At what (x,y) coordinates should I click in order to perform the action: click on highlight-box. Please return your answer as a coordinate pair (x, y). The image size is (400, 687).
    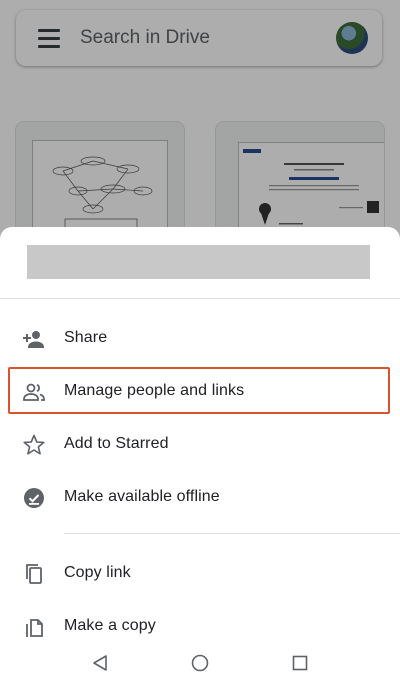
    Looking at the image, I should click on (199, 390).